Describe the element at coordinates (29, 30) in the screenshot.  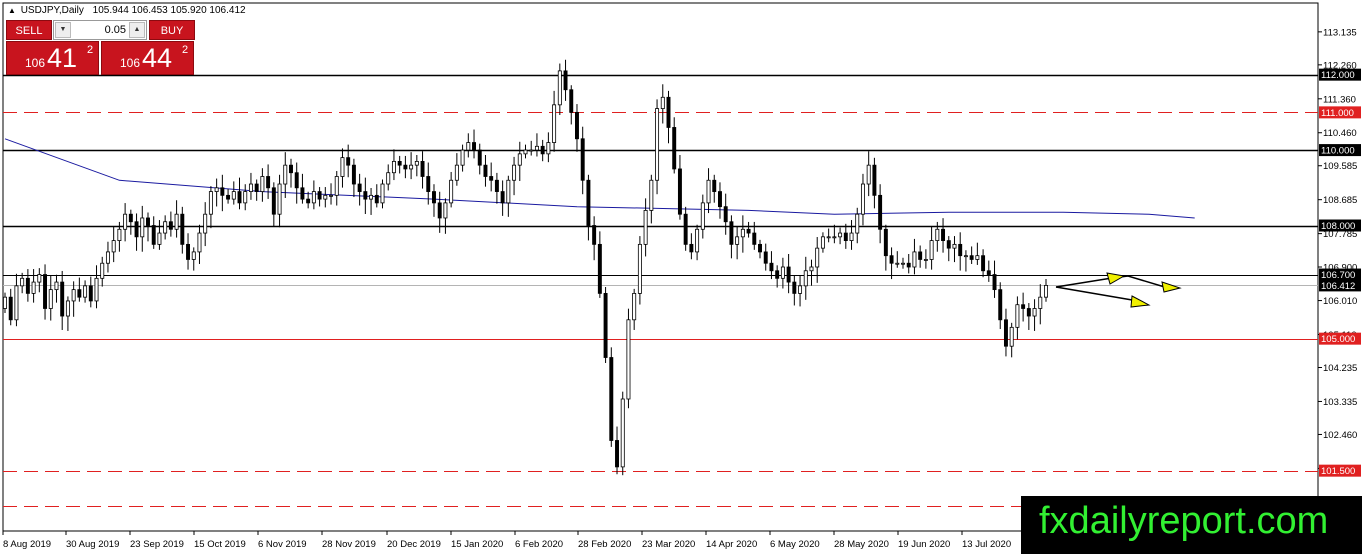
I see `sell-button: SELL` at that location.